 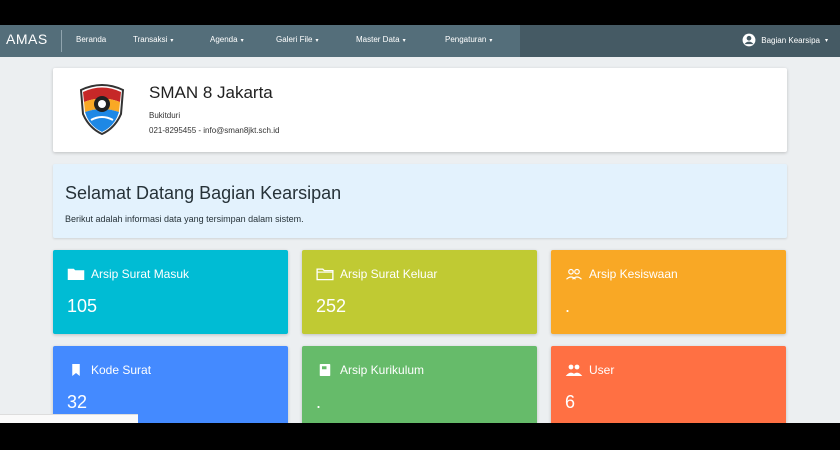 I want to click on stat-card-arsip-surat-masuk: Arsip Surat Masuk 105, so click(x=170, y=292).